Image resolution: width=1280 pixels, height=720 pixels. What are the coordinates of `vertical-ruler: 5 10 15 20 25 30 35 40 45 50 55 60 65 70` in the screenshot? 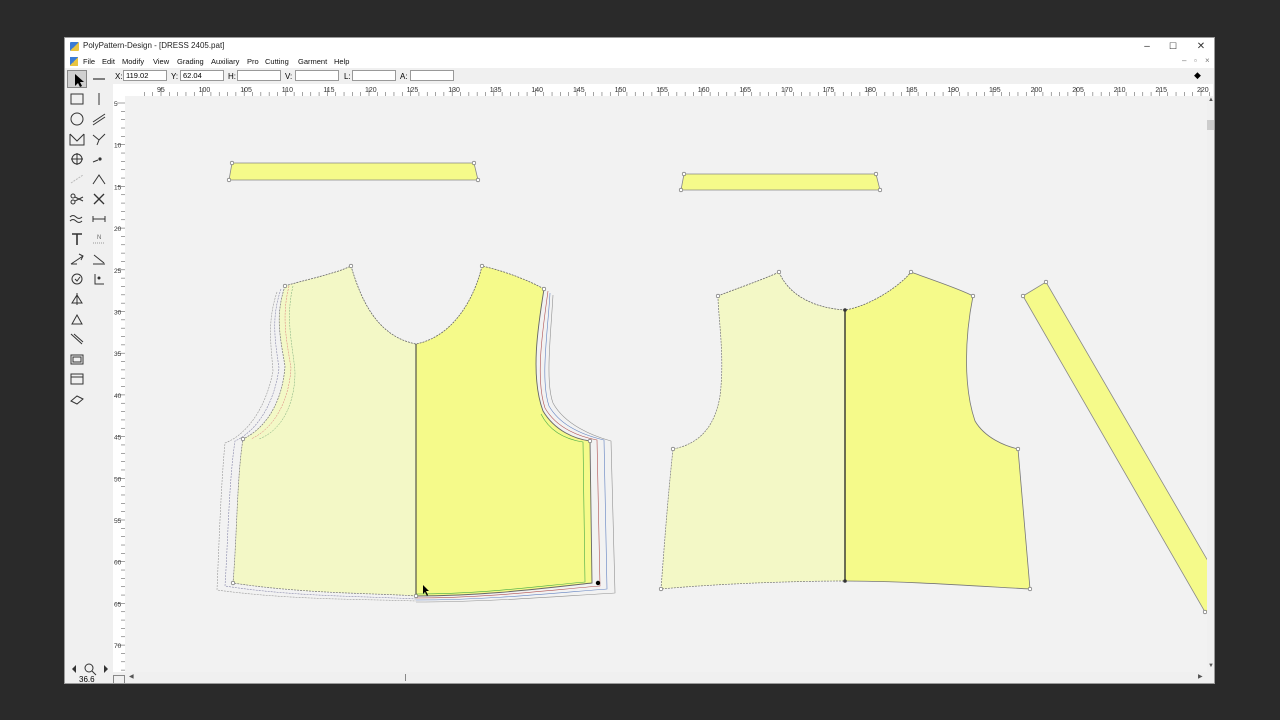 It's located at (119, 384).